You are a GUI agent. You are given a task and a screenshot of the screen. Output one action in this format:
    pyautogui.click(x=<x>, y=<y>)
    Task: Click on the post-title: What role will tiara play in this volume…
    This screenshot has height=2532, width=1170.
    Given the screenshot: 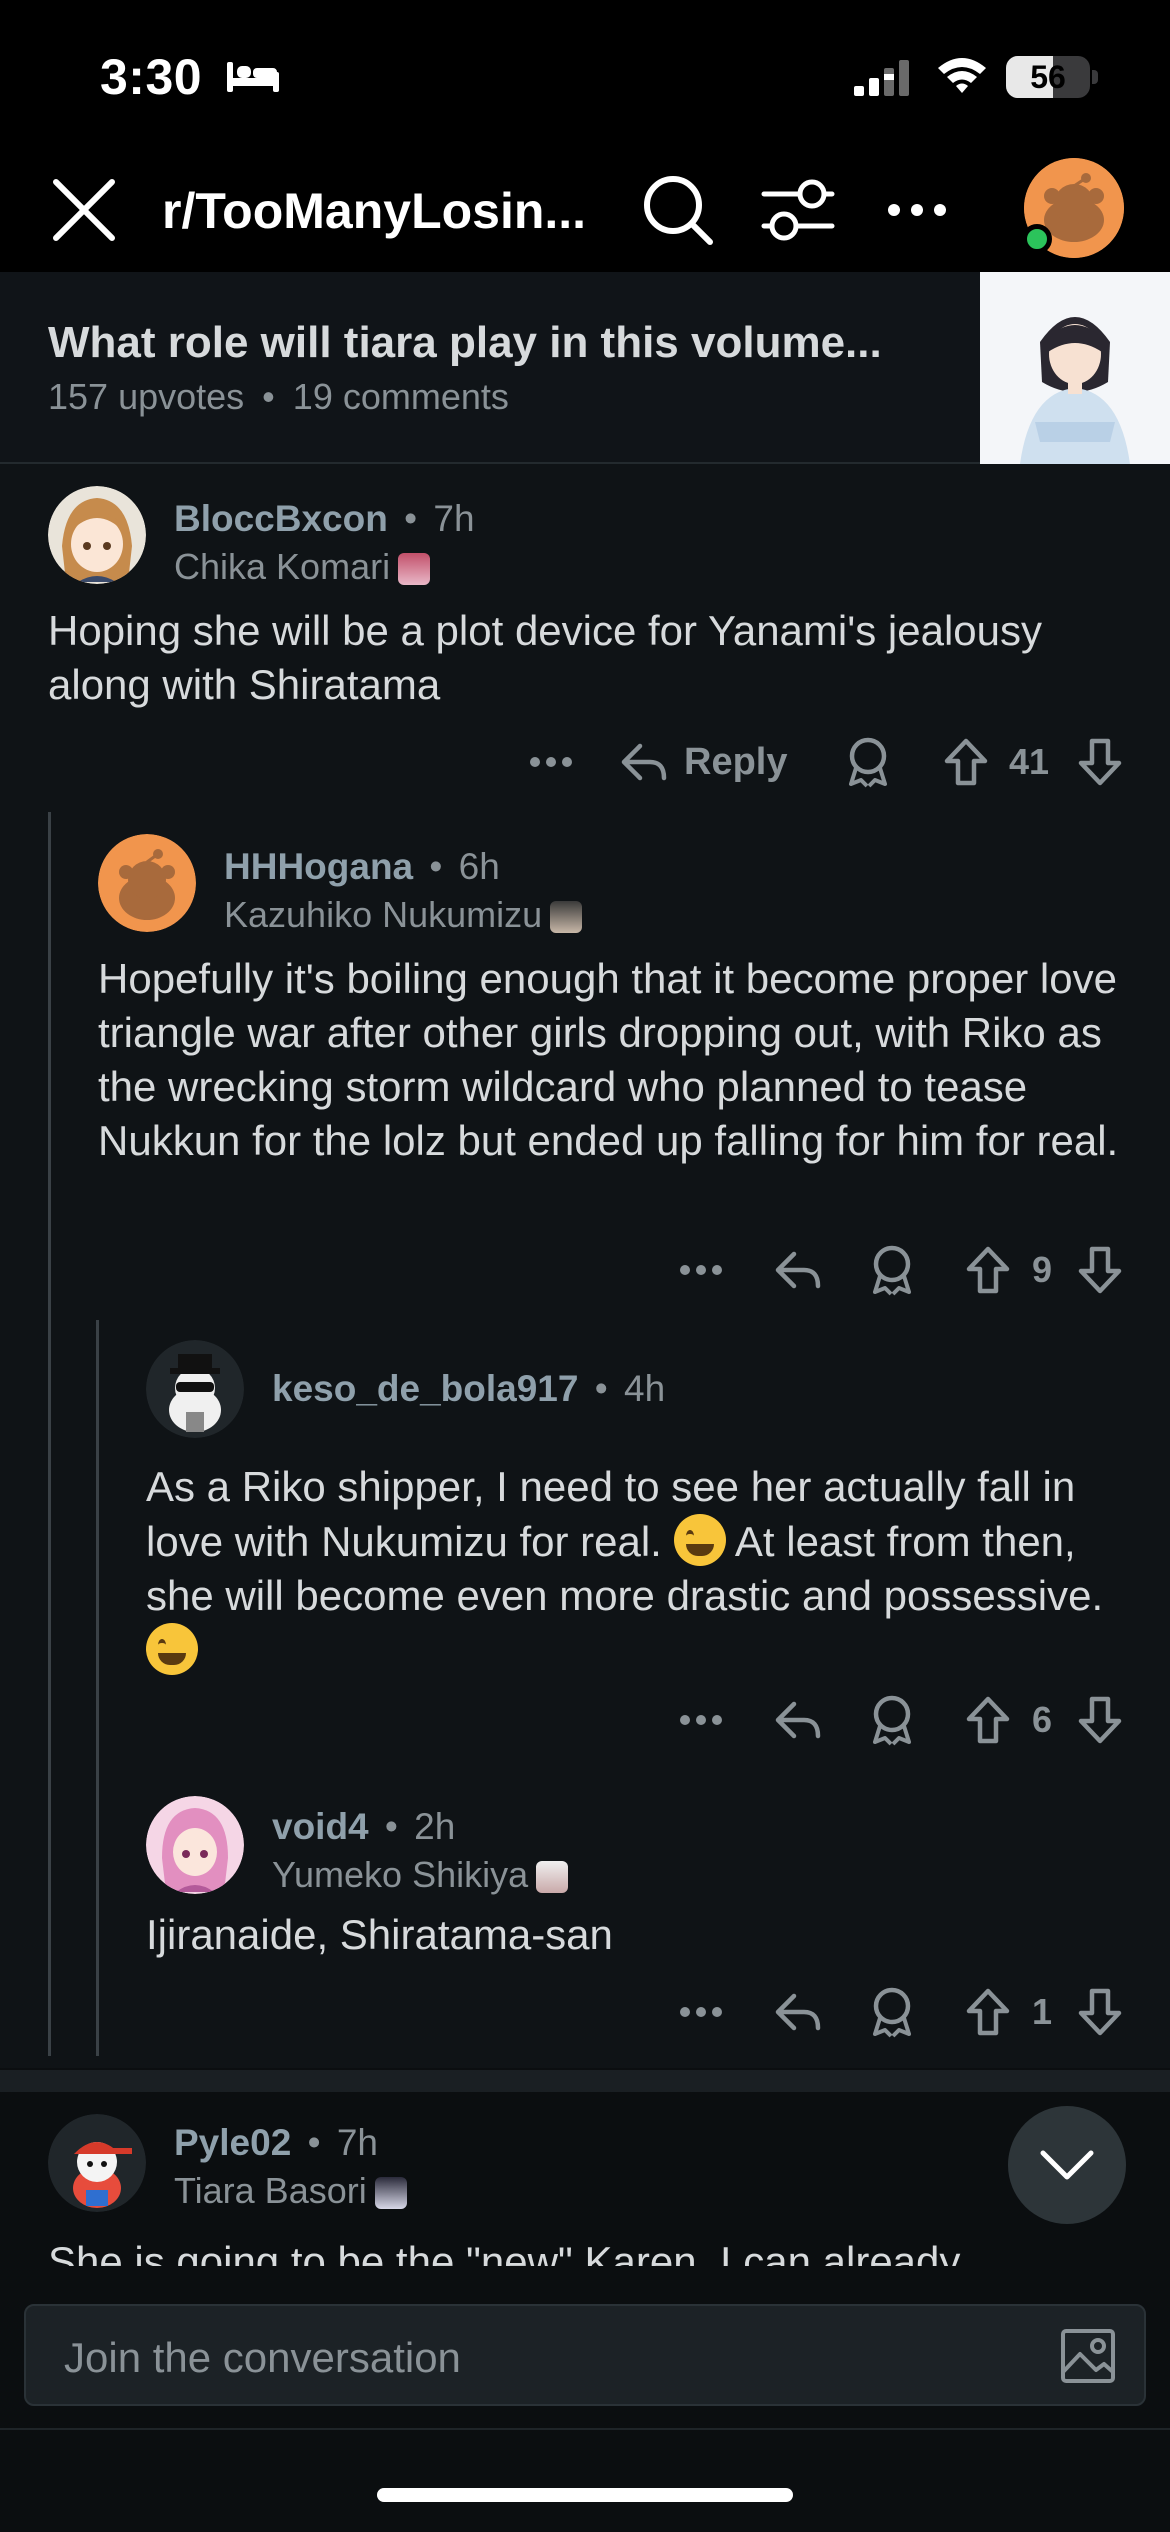 What is the action you would take?
    pyautogui.click(x=498, y=343)
    